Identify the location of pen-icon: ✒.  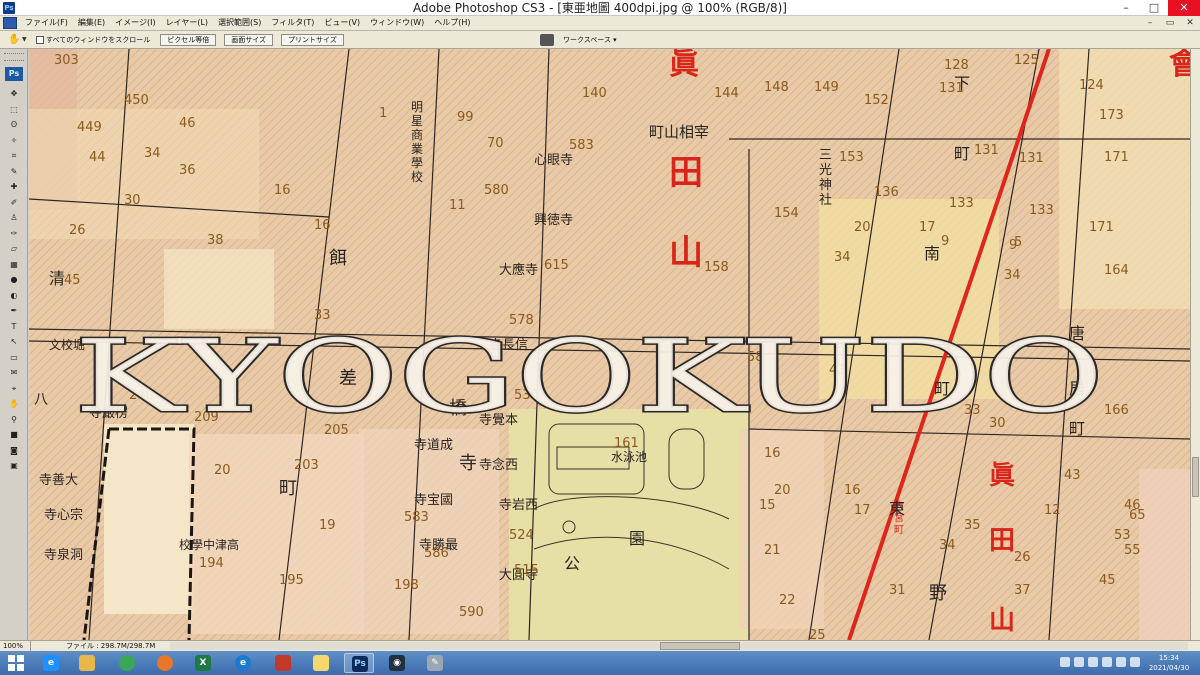
(14, 310).